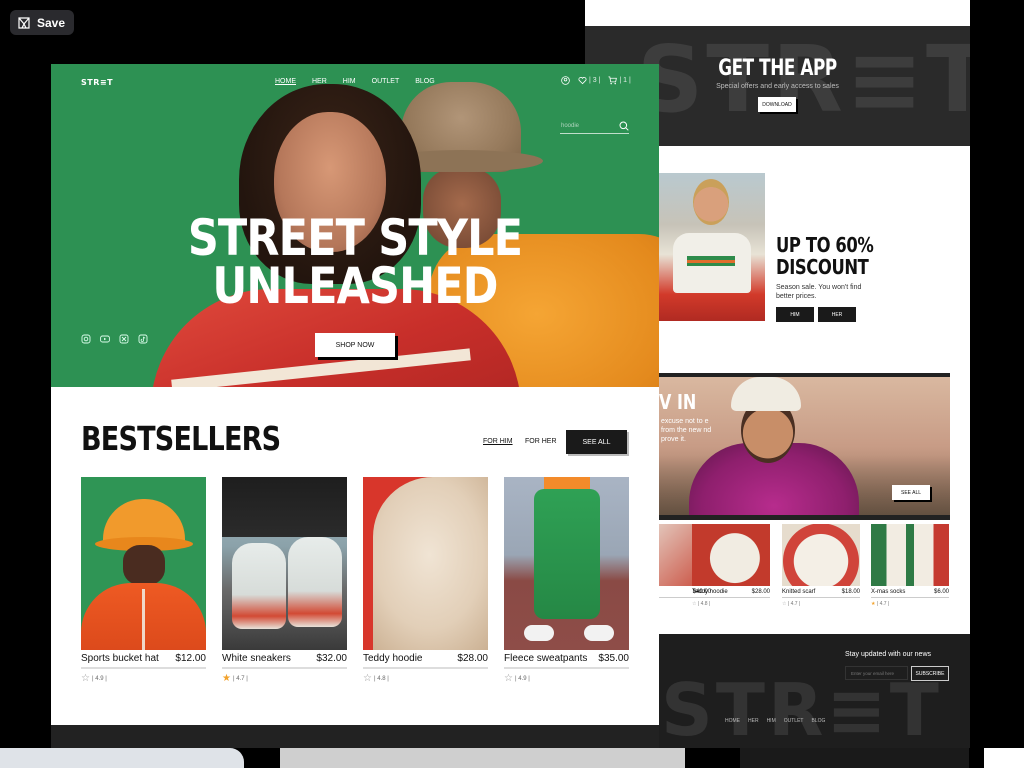 This screenshot has height=768, width=1024. What do you see at coordinates (613, 80) in the screenshot?
I see `cart-icon` at bounding box center [613, 80].